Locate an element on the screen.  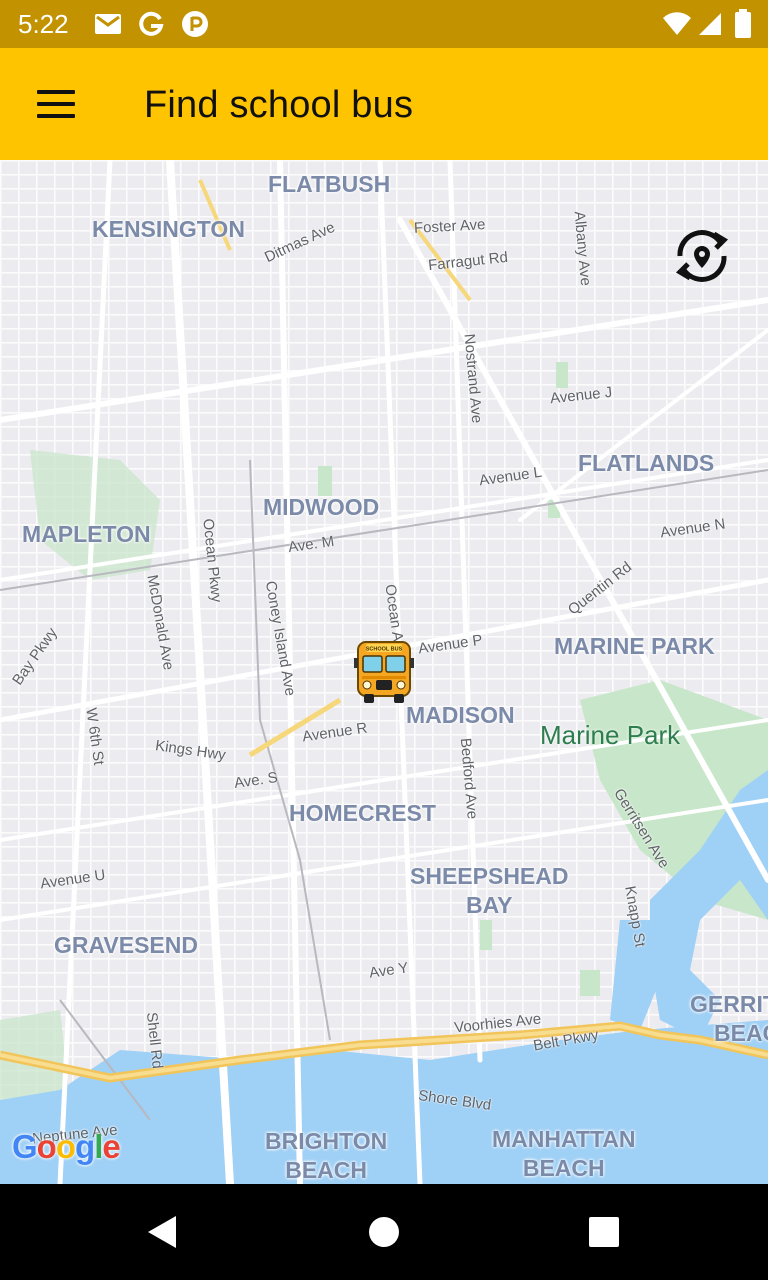
label-flatbush: FLATBUSH is located at coordinates (329, 184).